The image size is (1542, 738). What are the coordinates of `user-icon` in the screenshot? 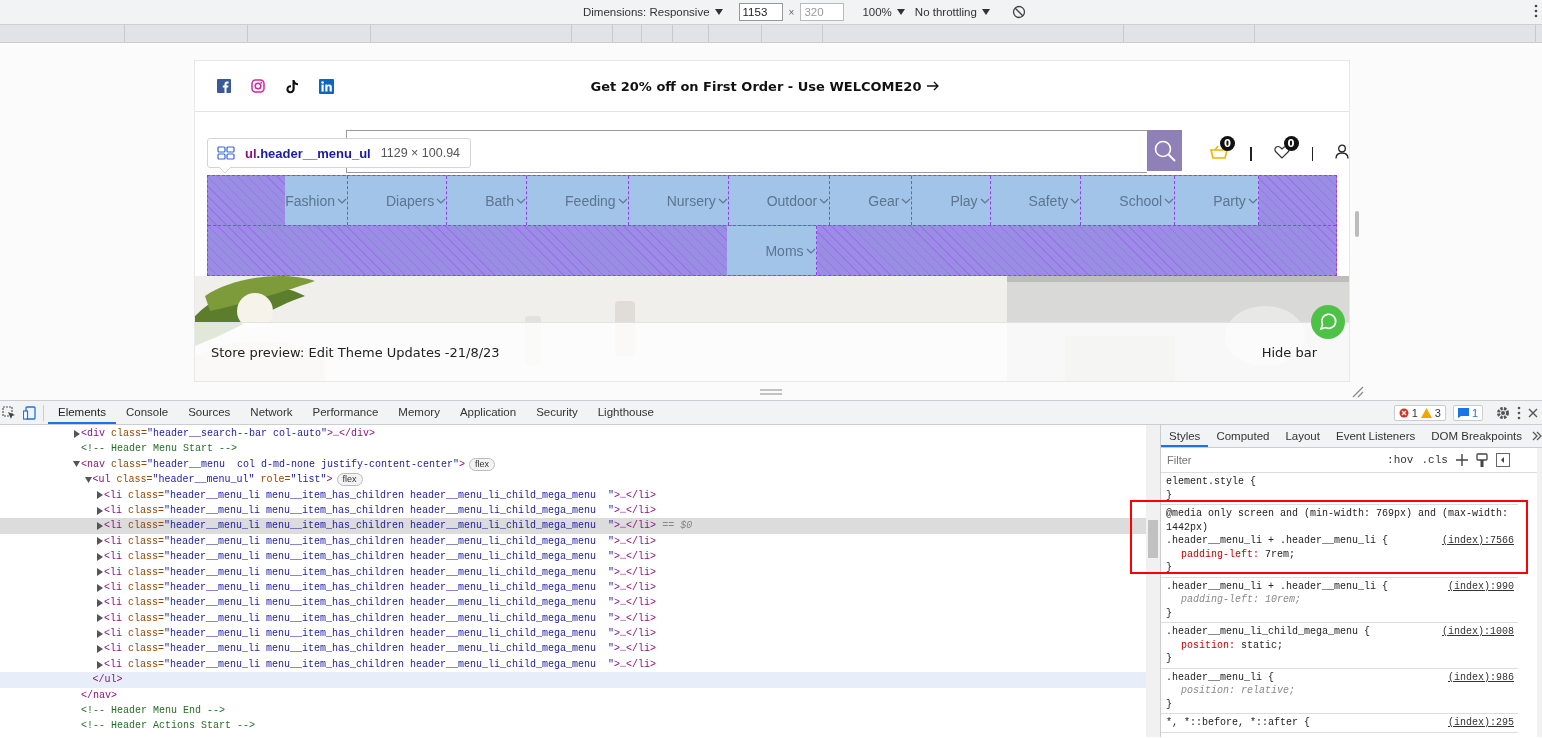 It's located at (1342, 151).